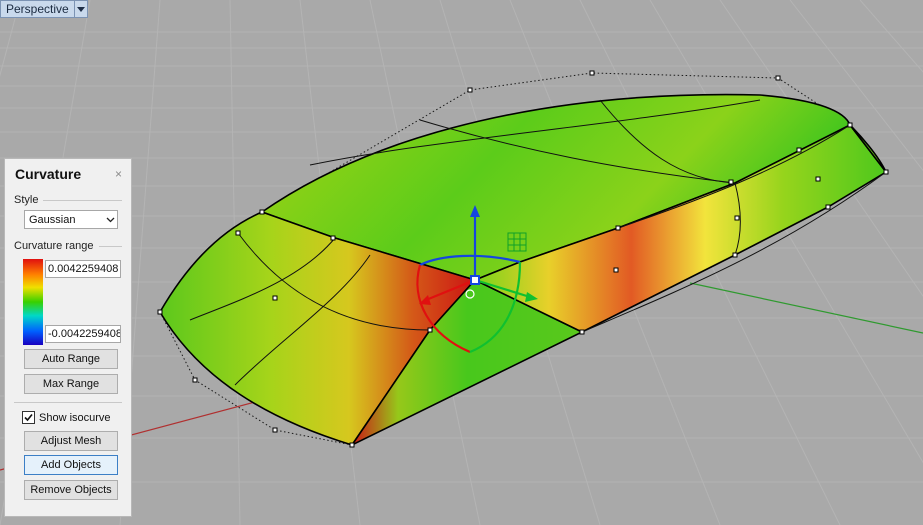 The height and width of the screenshot is (525, 923). I want to click on triangle-down-icon, so click(81, 9).